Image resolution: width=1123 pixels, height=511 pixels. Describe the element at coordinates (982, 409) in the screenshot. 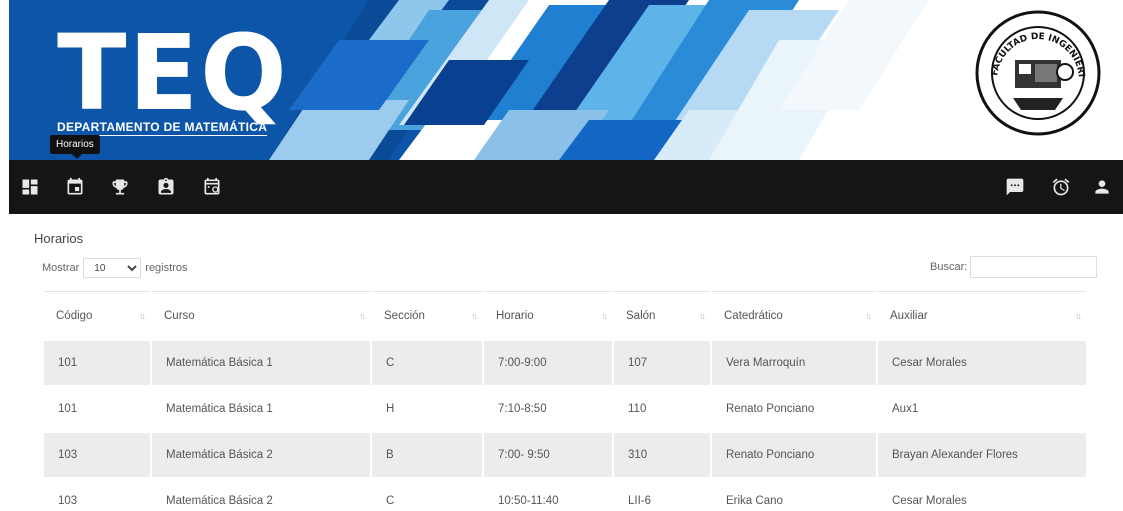

I see `cell-auxiliar: Aux1` at that location.